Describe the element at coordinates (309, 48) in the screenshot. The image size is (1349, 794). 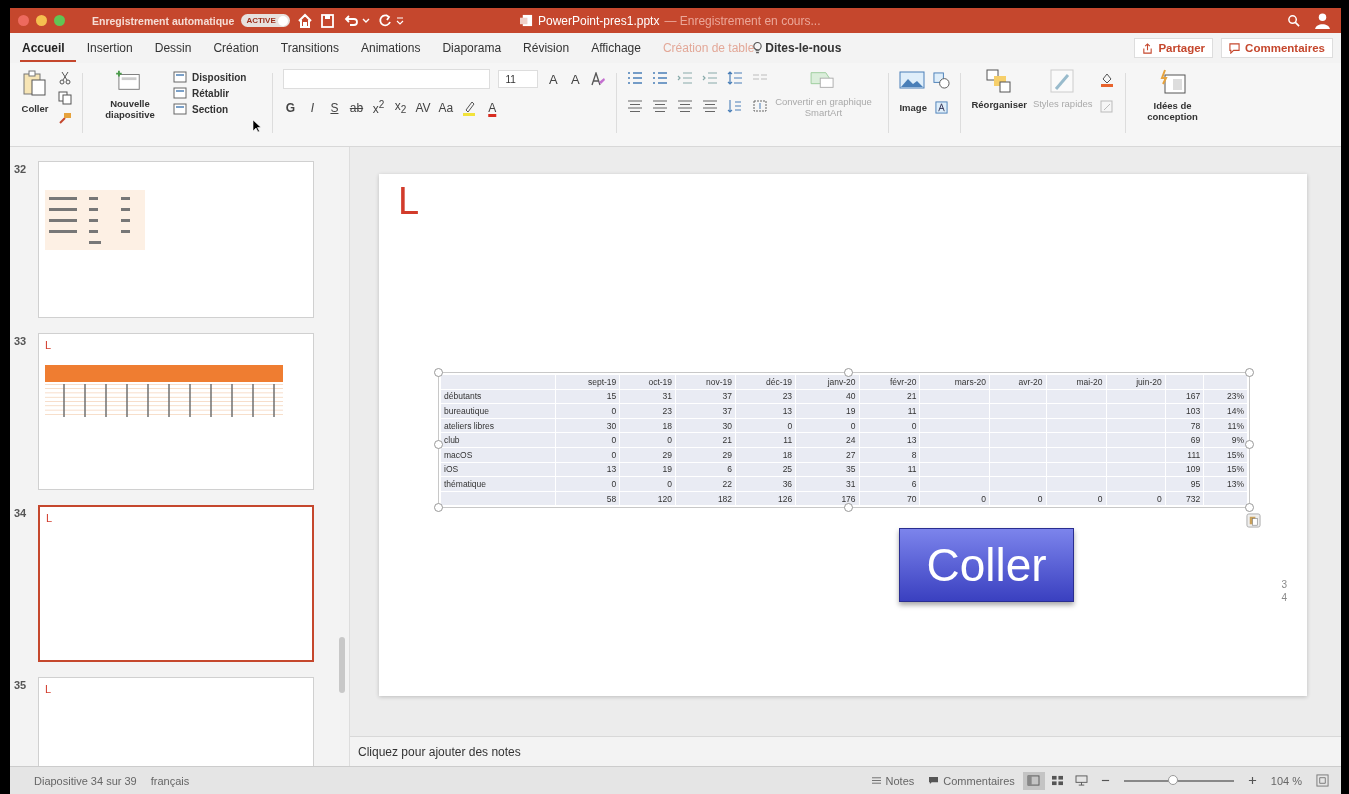
I see `ribbon-tab: Transitions` at that location.